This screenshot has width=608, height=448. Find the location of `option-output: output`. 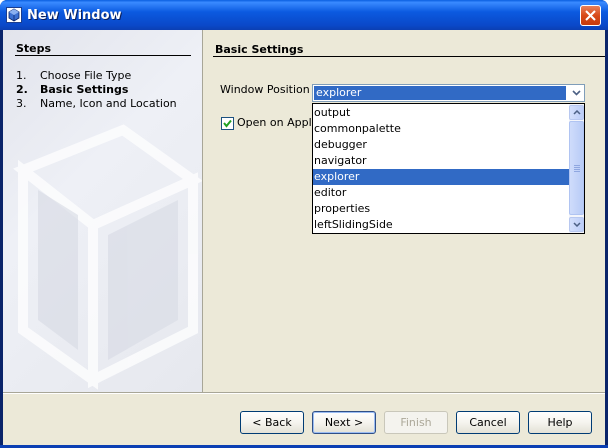

option-output: output is located at coordinates (441, 113).